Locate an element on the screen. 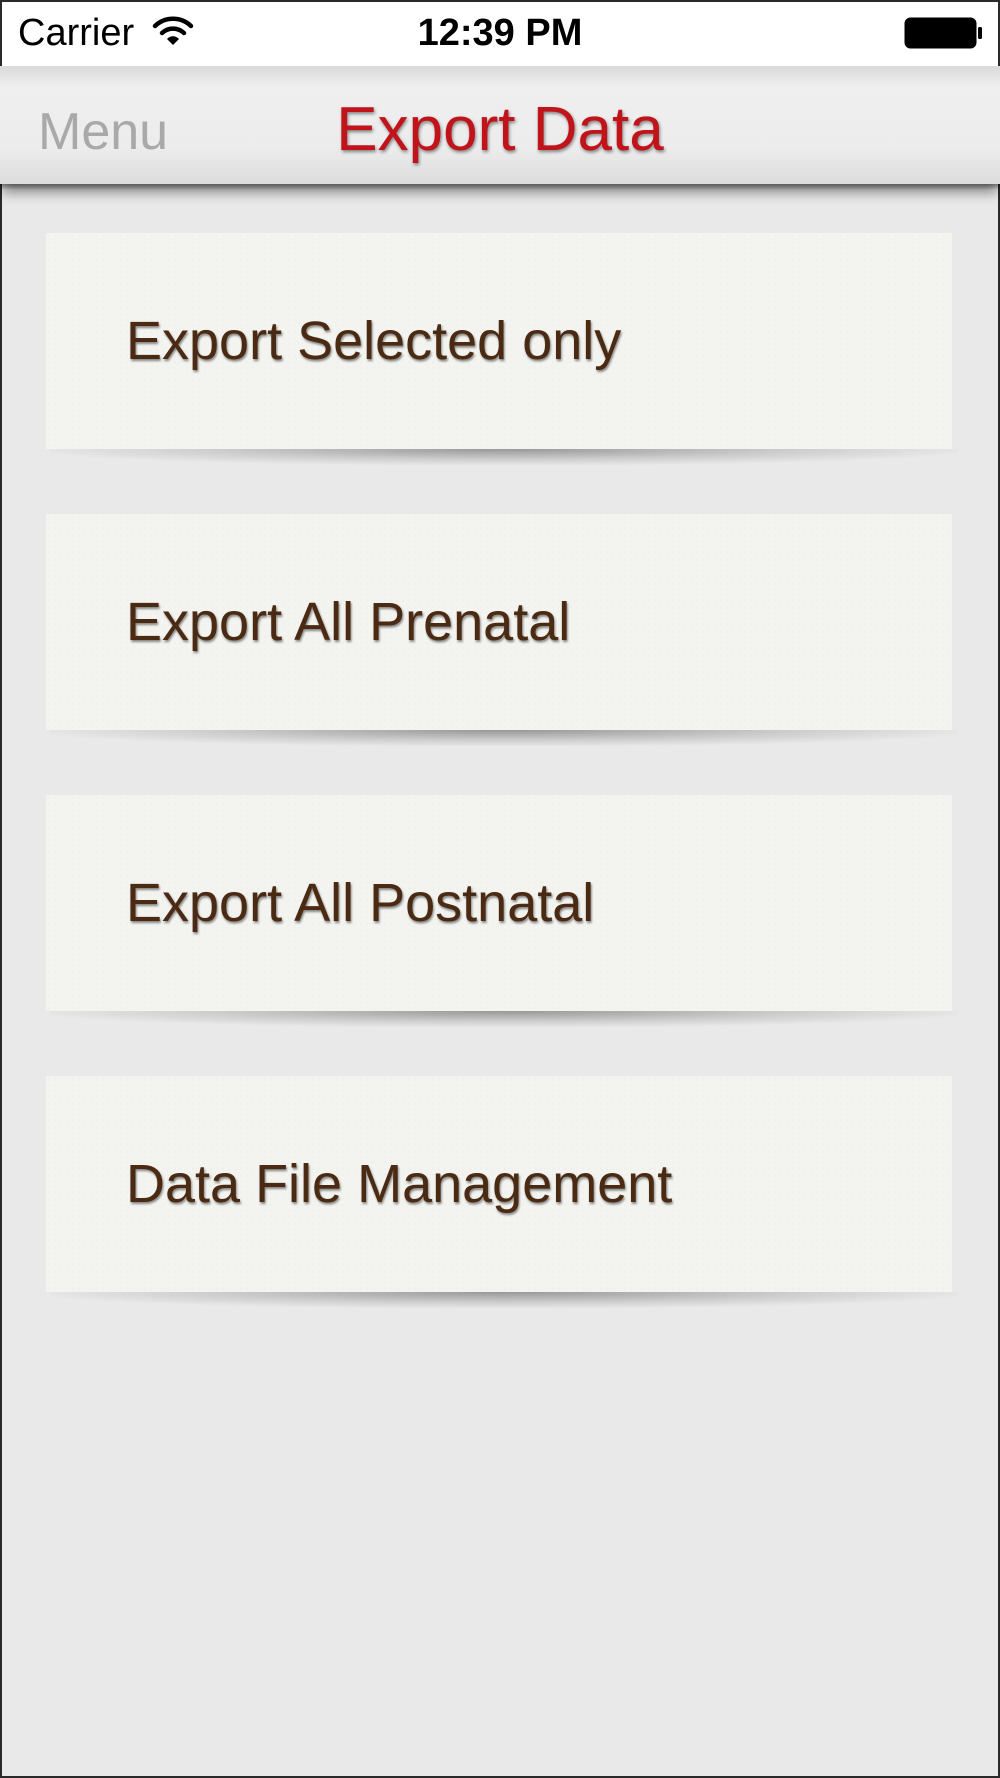 This screenshot has height=1778, width=1000. option-label: Data File Management is located at coordinates (399, 1184).